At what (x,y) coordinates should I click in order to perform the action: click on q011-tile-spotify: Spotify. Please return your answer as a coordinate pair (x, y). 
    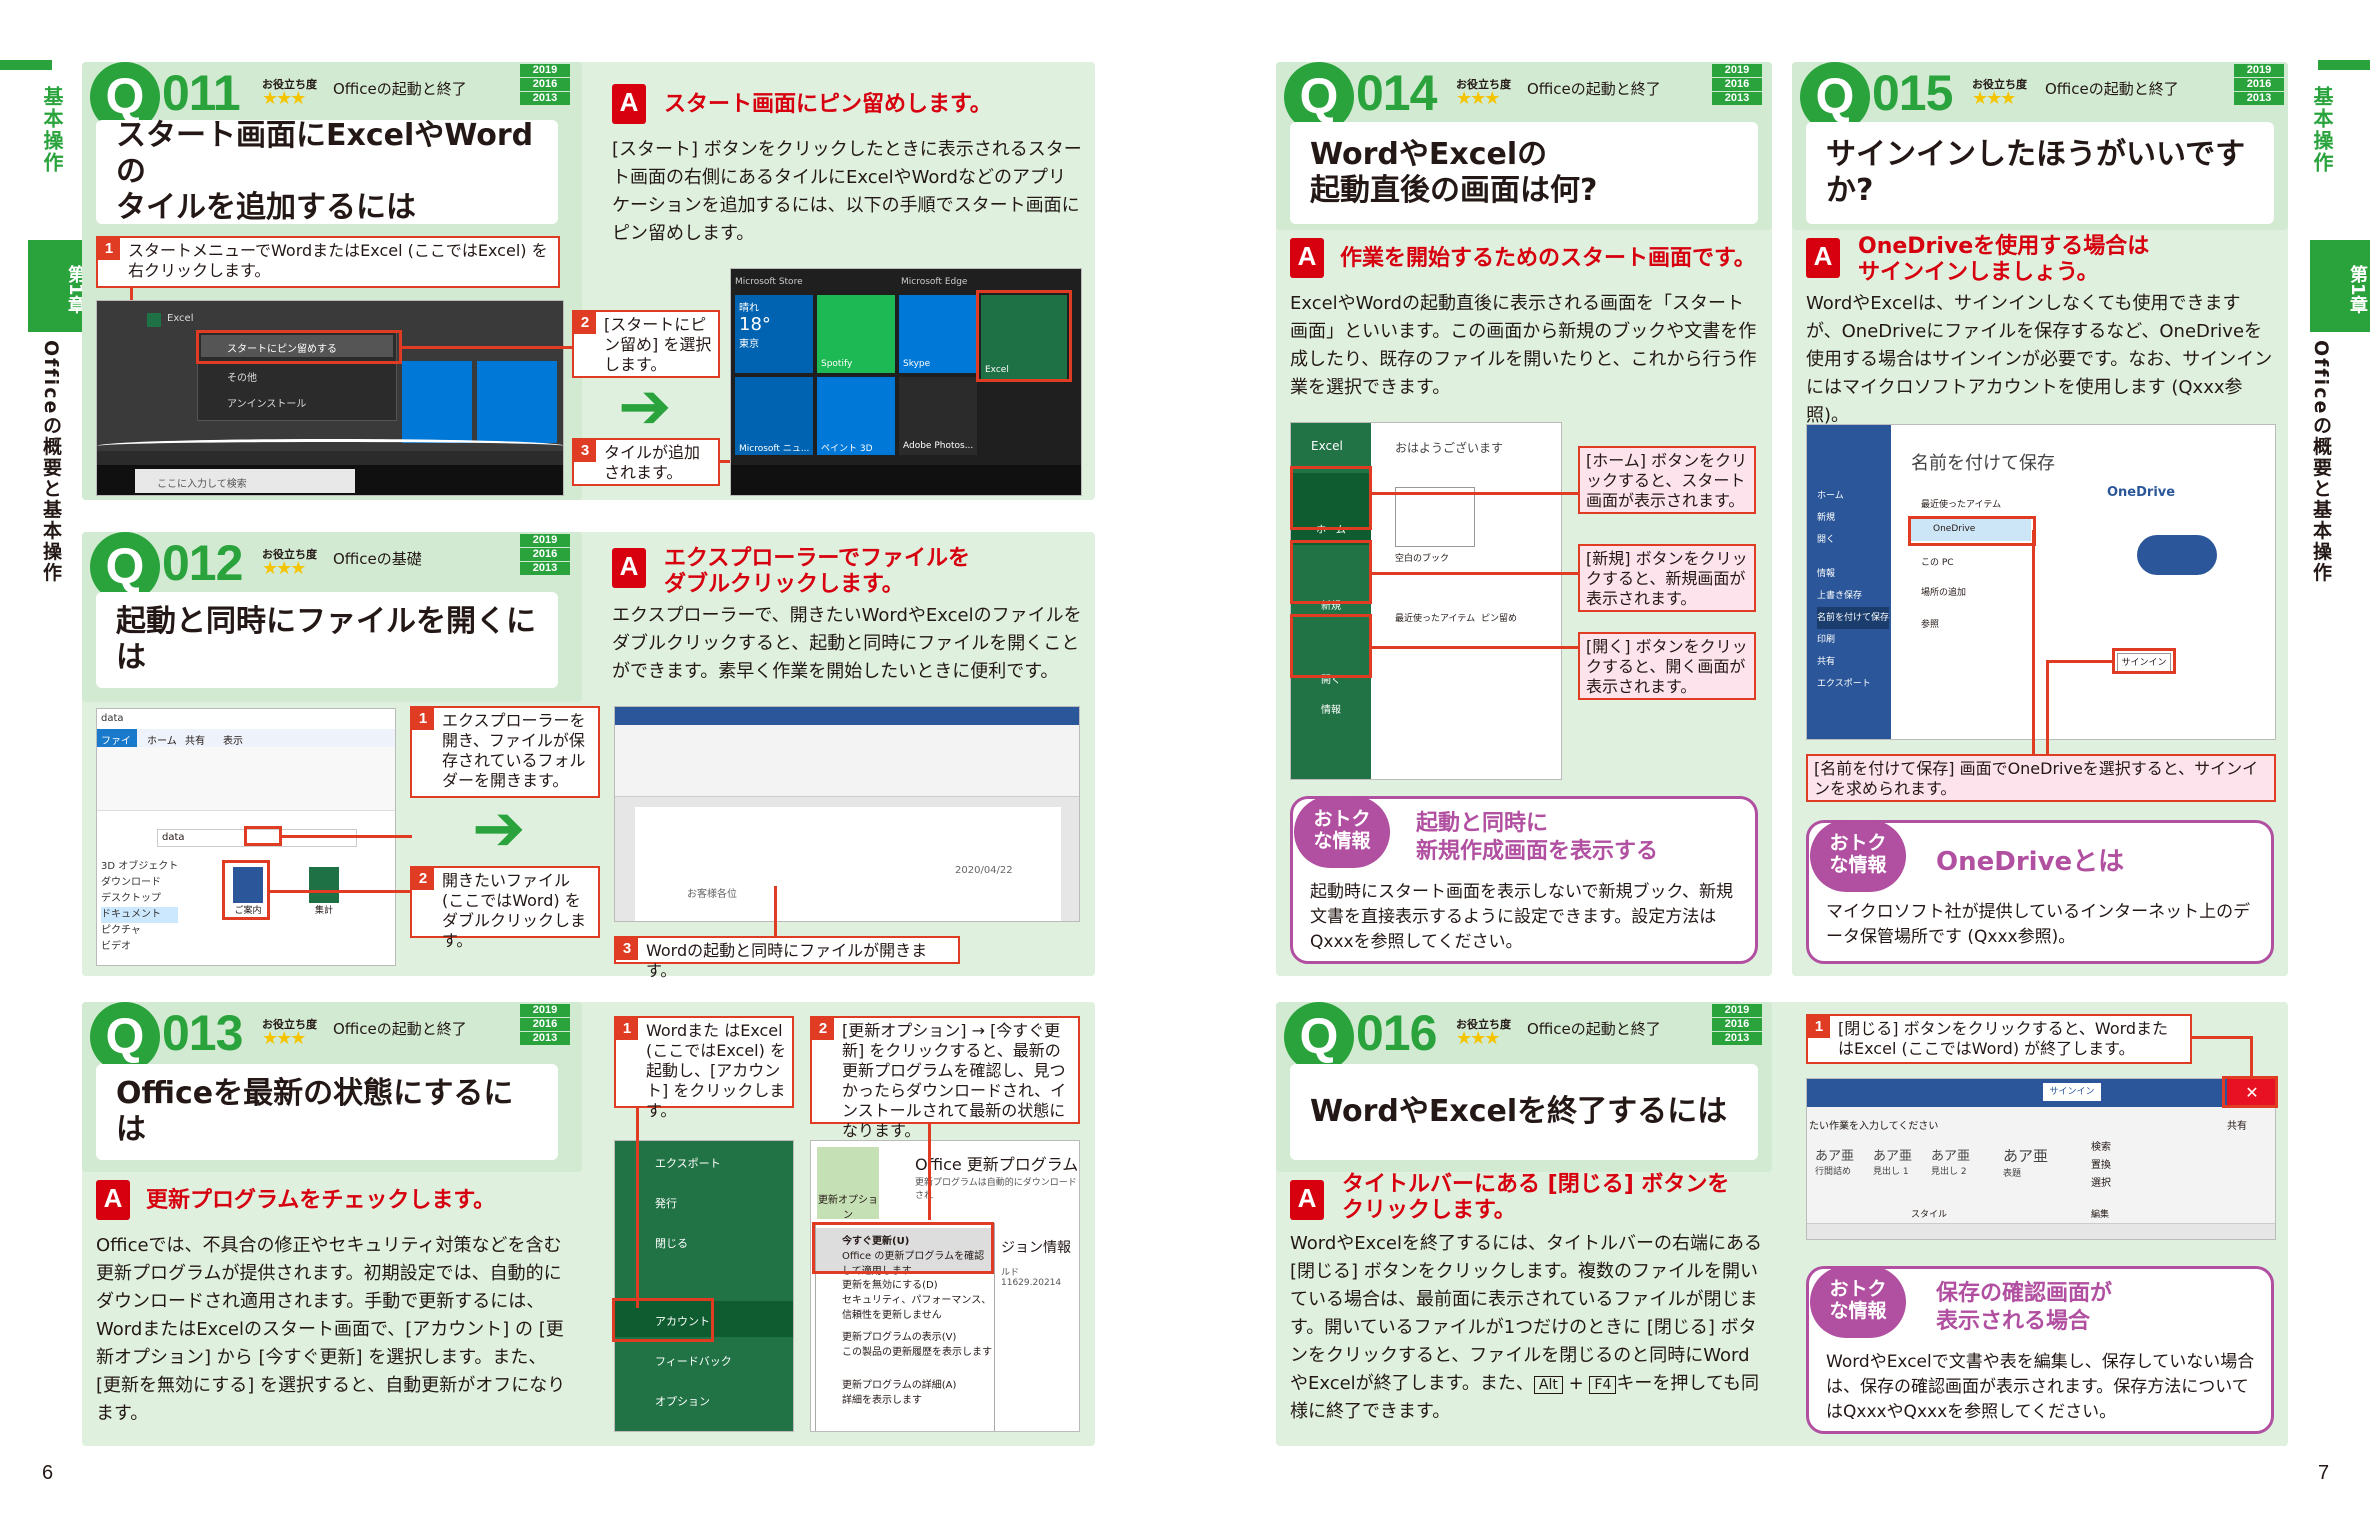
    Looking at the image, I should click on (856, 334).